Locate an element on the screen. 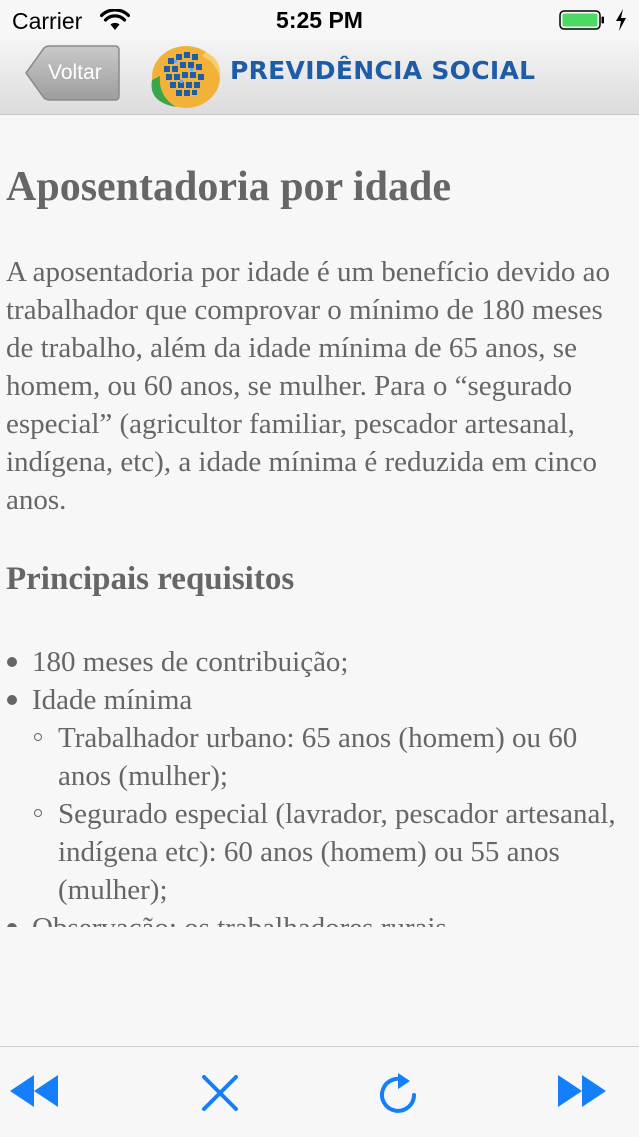 The width and height of the screenshot is (639, 1137). reload-icon is located at coordinates (398, 1093).